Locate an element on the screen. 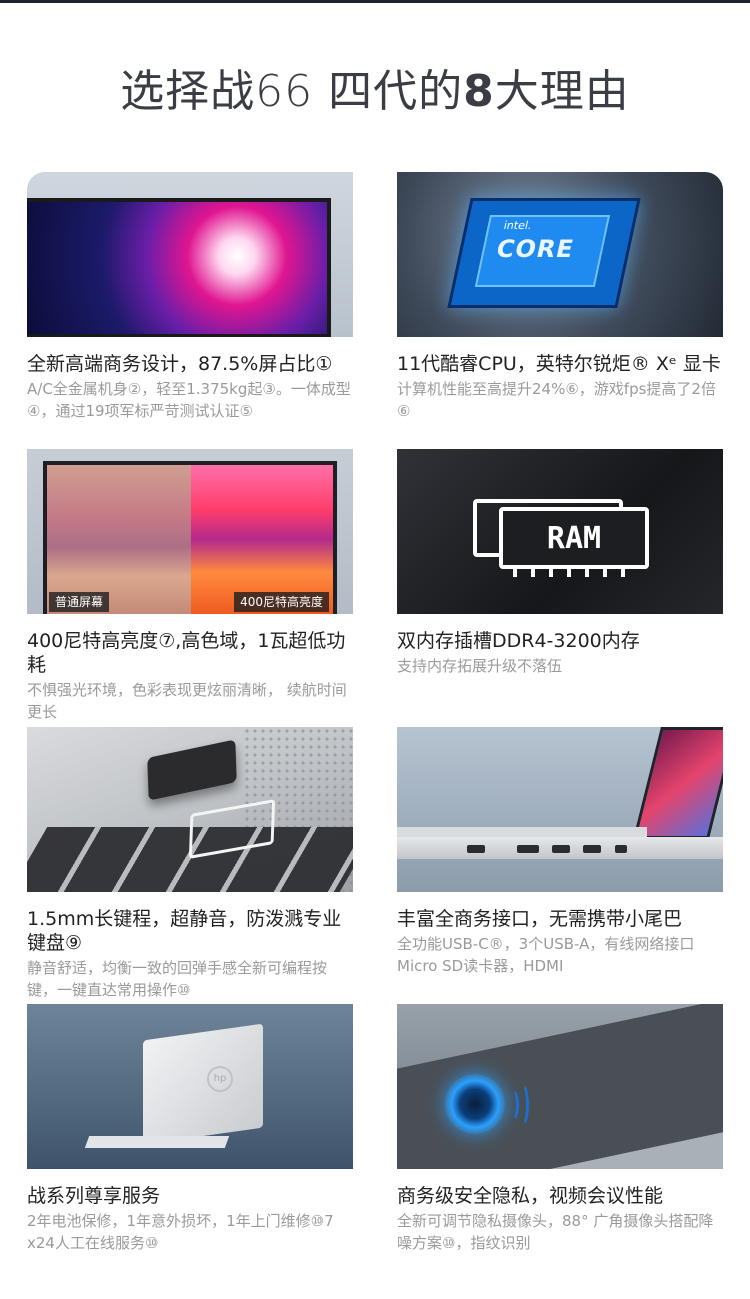 This screenshot has width=750, height=1299. card-title: 双内存插槽DDR4-3200内存 is located at coordinates (518, 641).